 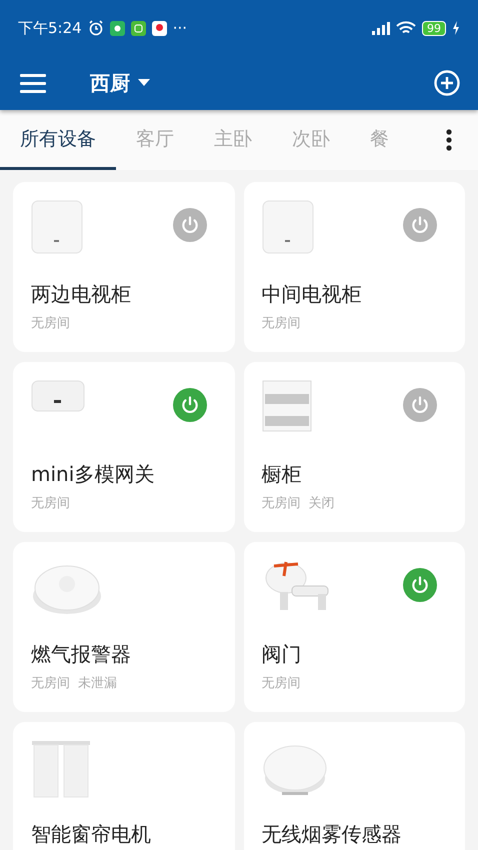 I want to click on status-time: 下午5:24, so click(x=50, y=28).